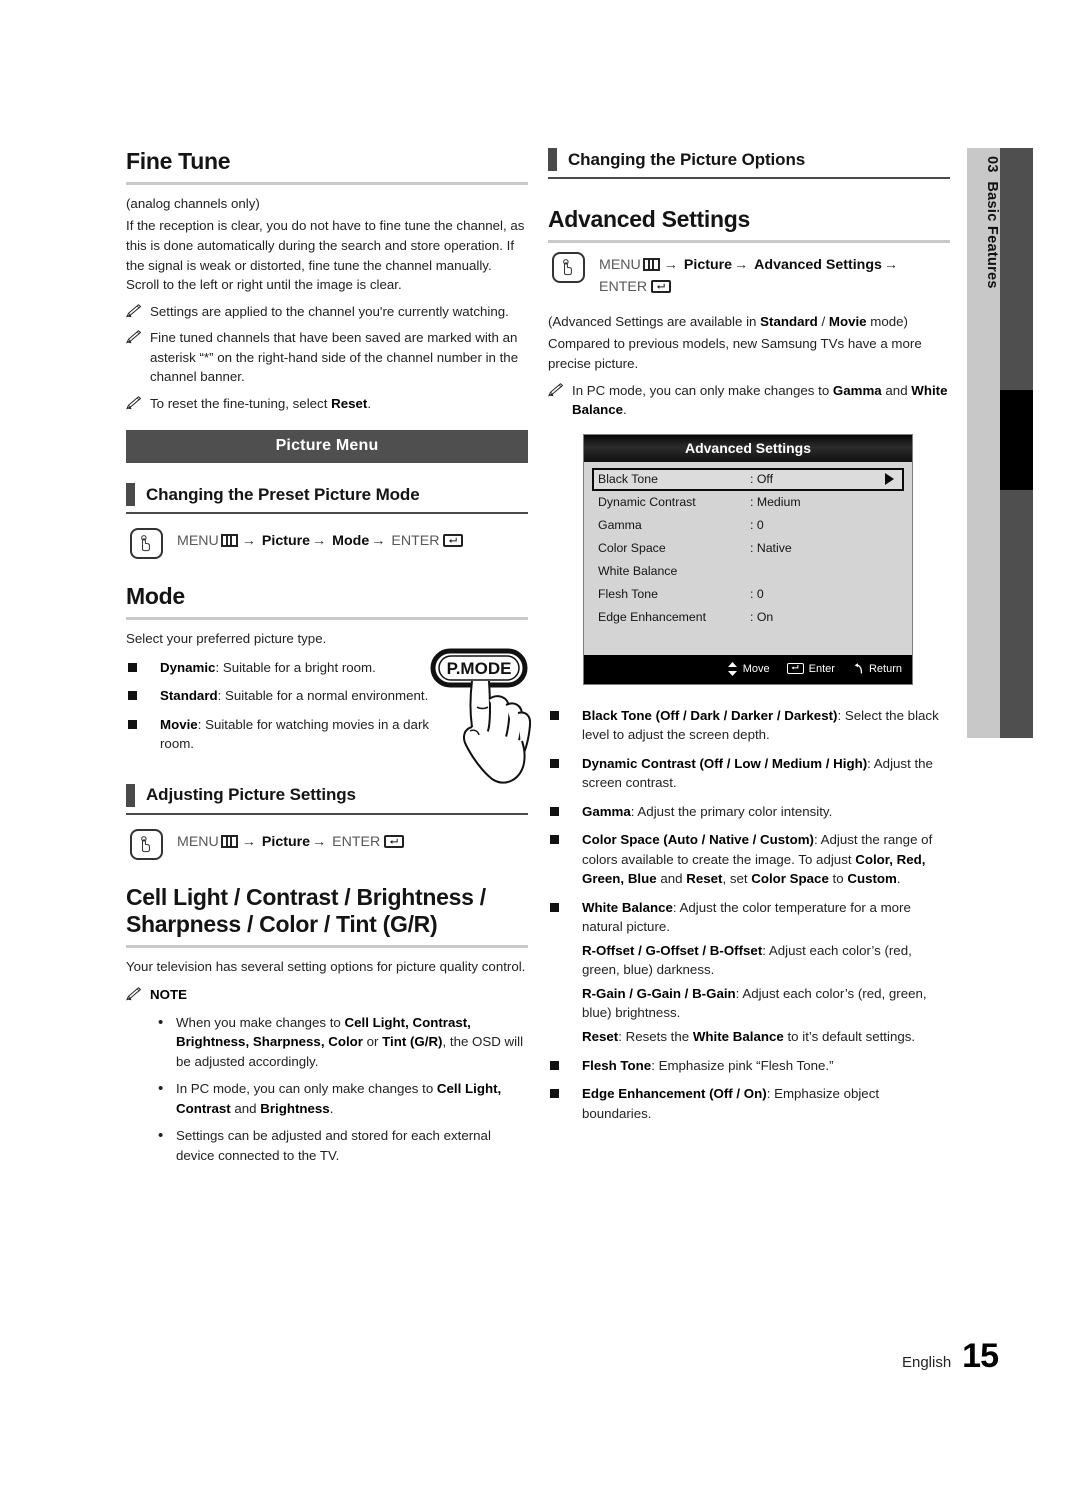 The image size is (1080, 1494). I want to click on osd-row-value: : Native, so click(771, 548).